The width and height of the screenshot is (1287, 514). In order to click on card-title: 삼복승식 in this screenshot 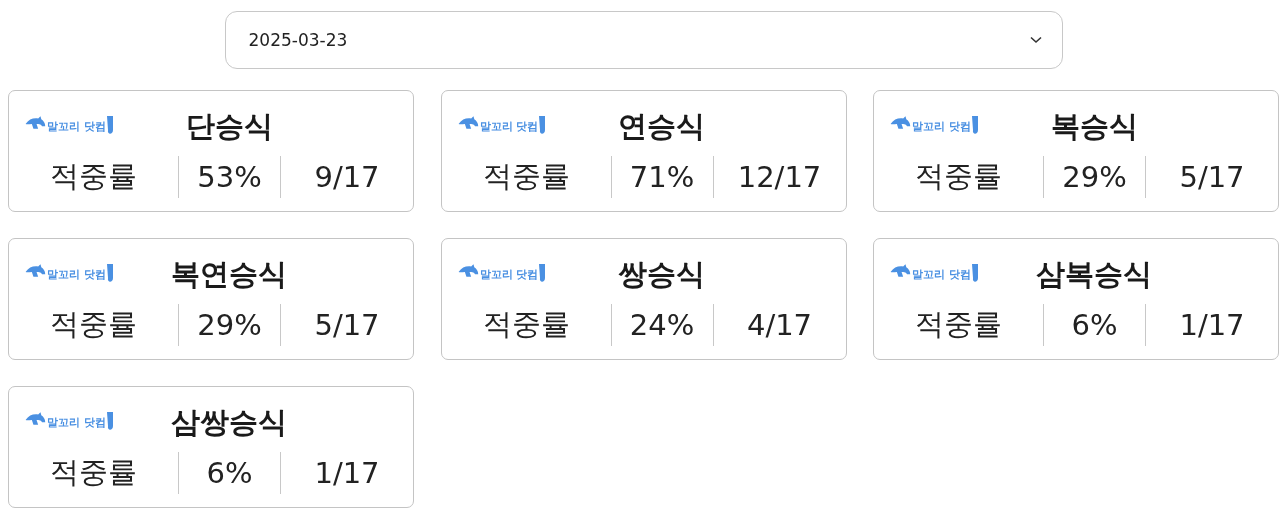, I will do `click(1094, 274)`.